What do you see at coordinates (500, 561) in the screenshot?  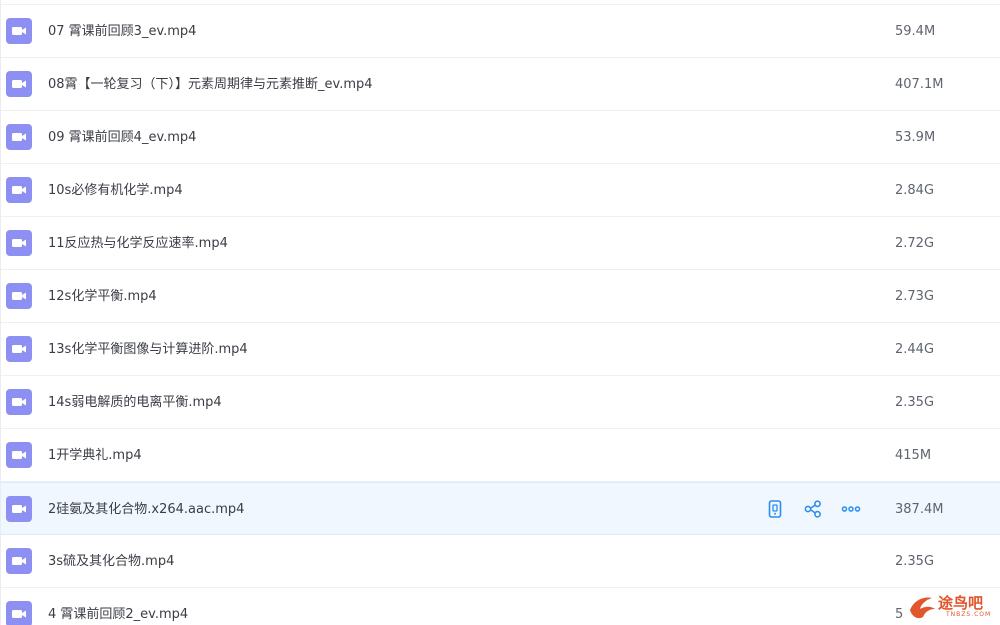 I see `file-row: 3s硫及其化合物.mp4 2.35G` at bounding box center [500, 561].